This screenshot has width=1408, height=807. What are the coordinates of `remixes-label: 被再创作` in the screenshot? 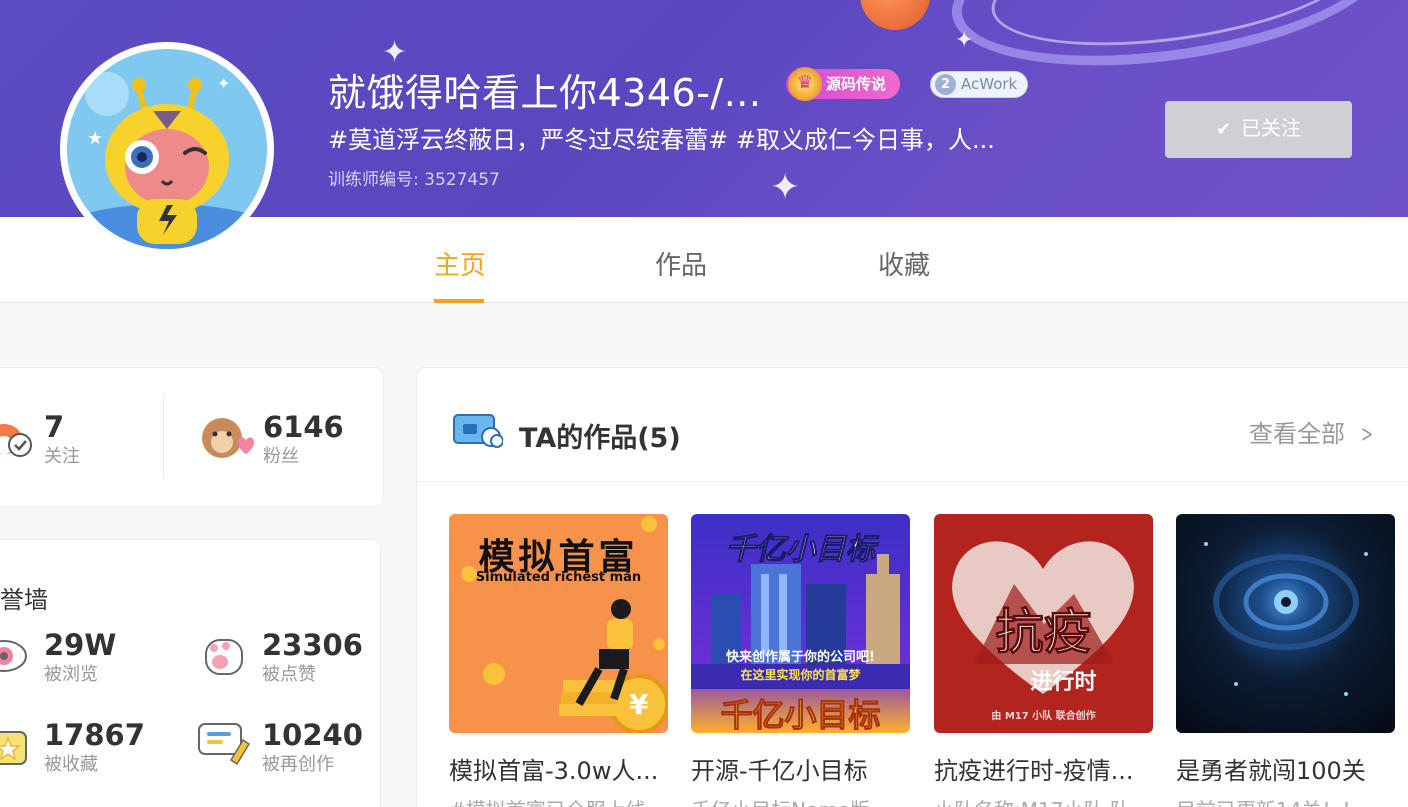 It's located at (298, 764).